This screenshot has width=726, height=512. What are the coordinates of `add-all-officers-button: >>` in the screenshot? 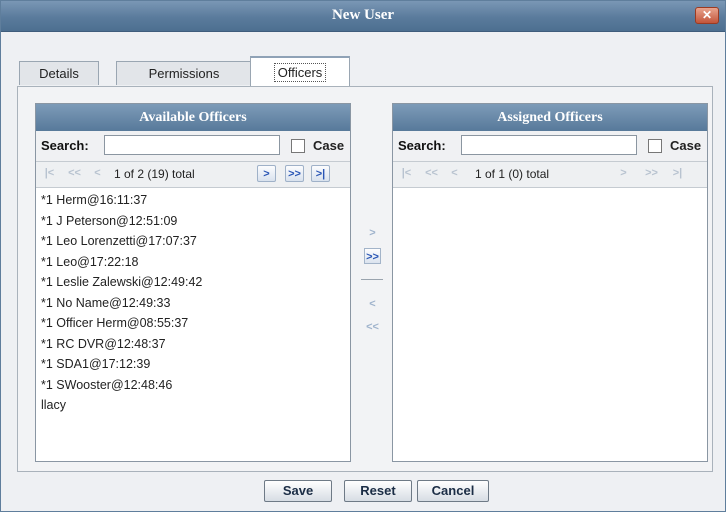 It's located at (372, 256).